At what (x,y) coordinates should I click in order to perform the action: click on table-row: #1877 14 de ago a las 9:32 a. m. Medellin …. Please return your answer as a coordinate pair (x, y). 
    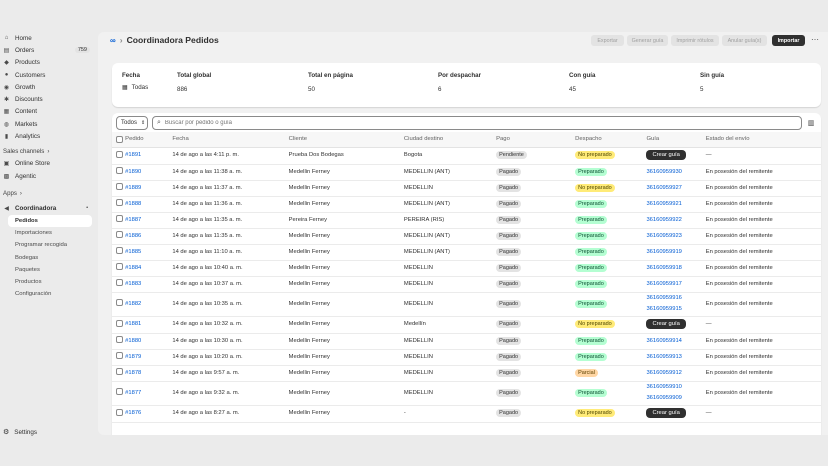
    Looking at the image, I should click on (466, 393).